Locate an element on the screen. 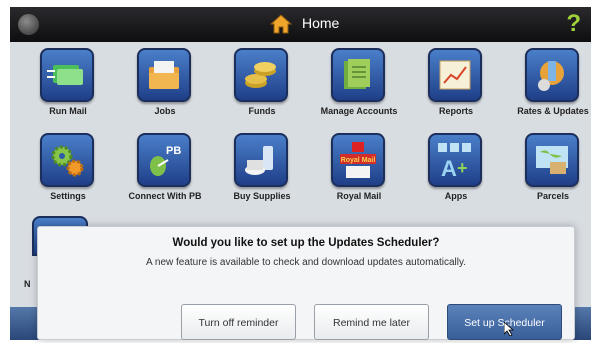 The width and height of the screenshot is (596, 343). run-mail-icon is located at coordinates (67, 75).